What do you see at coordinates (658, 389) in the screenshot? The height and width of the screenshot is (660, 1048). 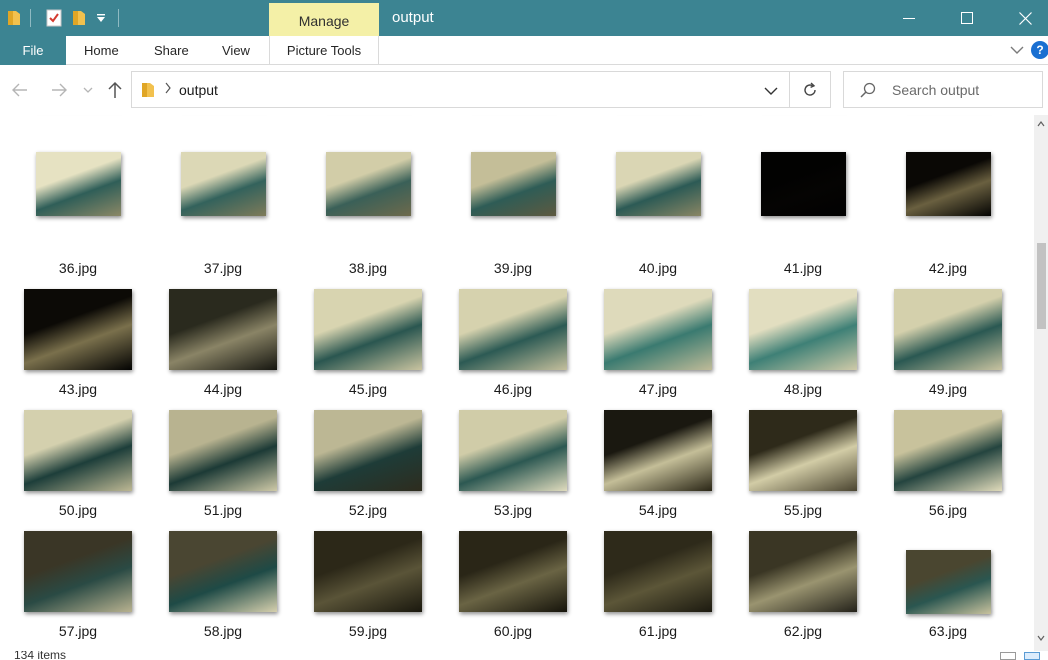 I see `file-name: 47.jpg` at bounding box center [658, 389].